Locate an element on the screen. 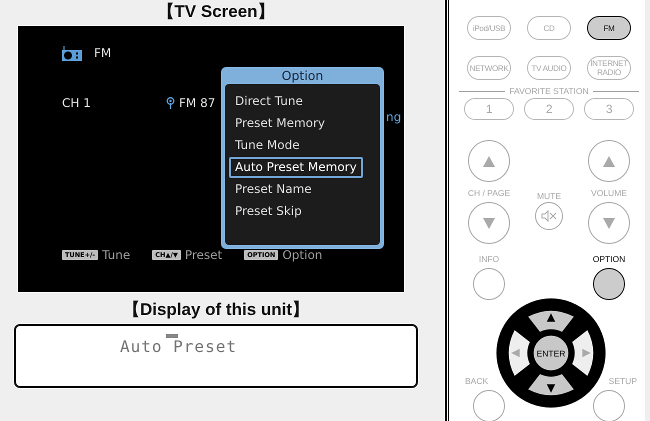 This screenshot has height=421, width=650. volume-down-button is located at coordinates (609, 223).